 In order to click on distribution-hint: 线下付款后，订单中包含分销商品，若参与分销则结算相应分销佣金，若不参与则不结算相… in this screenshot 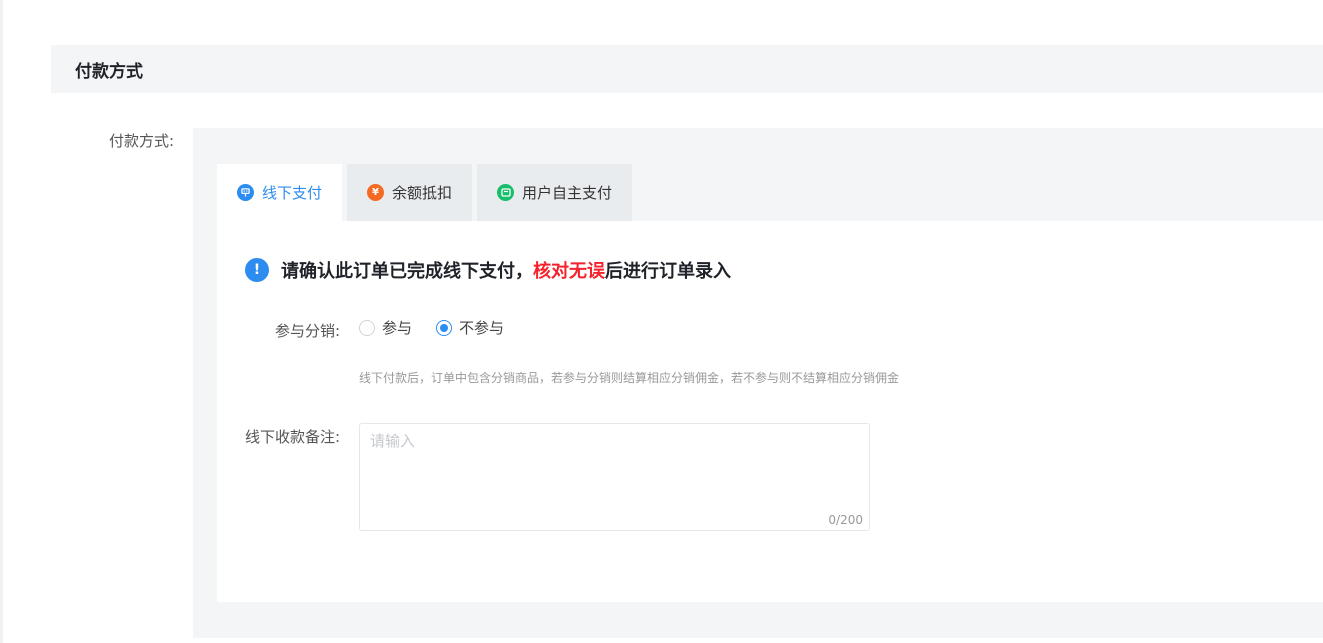, I will do `click(629, 378)`.